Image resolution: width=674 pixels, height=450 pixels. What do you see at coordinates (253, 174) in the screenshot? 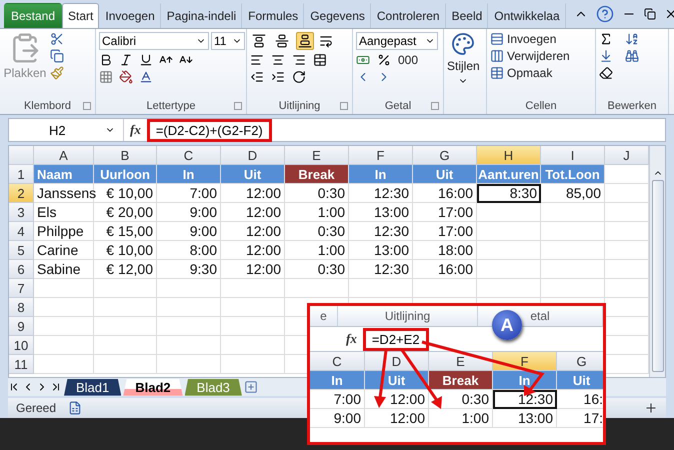
I see `header-cell: Uit` at bounding box center [253, 174].